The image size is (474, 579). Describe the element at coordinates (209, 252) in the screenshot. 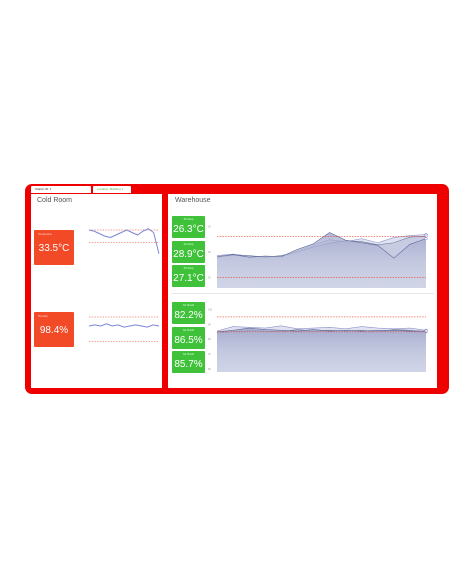

I see `y-tick-label: 25` at that location.